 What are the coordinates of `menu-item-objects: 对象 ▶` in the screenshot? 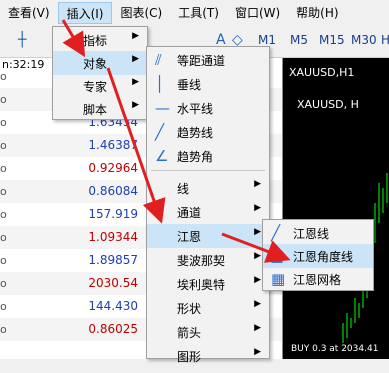 It's located at (100, 63).